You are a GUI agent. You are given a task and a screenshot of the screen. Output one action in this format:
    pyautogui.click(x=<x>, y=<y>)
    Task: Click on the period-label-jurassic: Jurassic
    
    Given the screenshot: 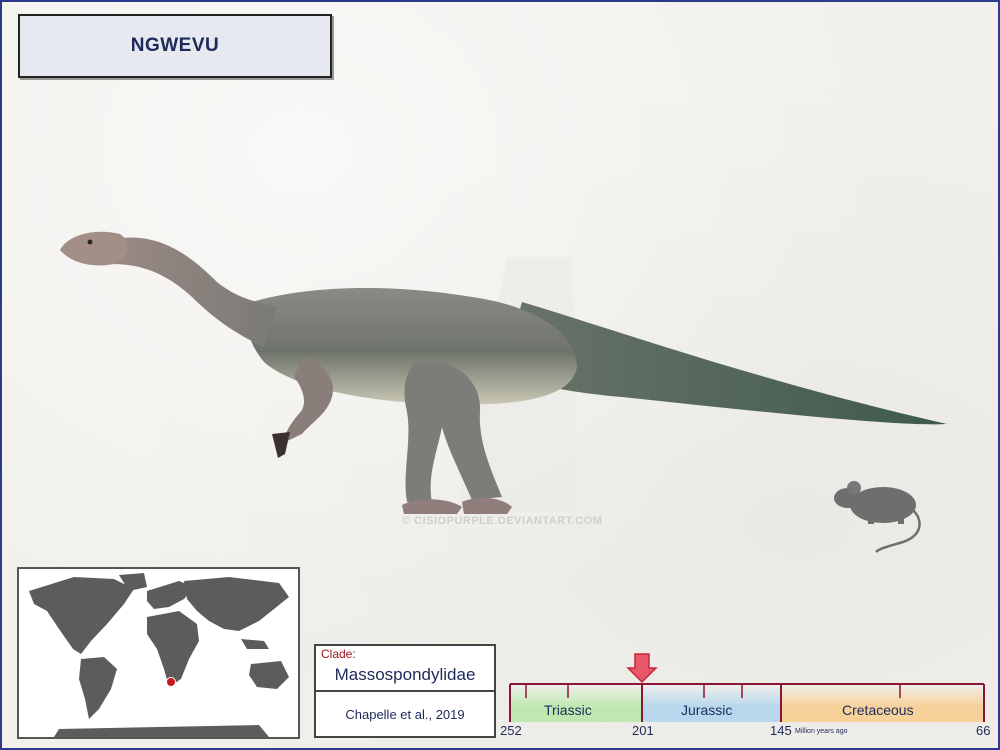 What is the action you would take?
    pyautogui.click(x=707, y=710)
    